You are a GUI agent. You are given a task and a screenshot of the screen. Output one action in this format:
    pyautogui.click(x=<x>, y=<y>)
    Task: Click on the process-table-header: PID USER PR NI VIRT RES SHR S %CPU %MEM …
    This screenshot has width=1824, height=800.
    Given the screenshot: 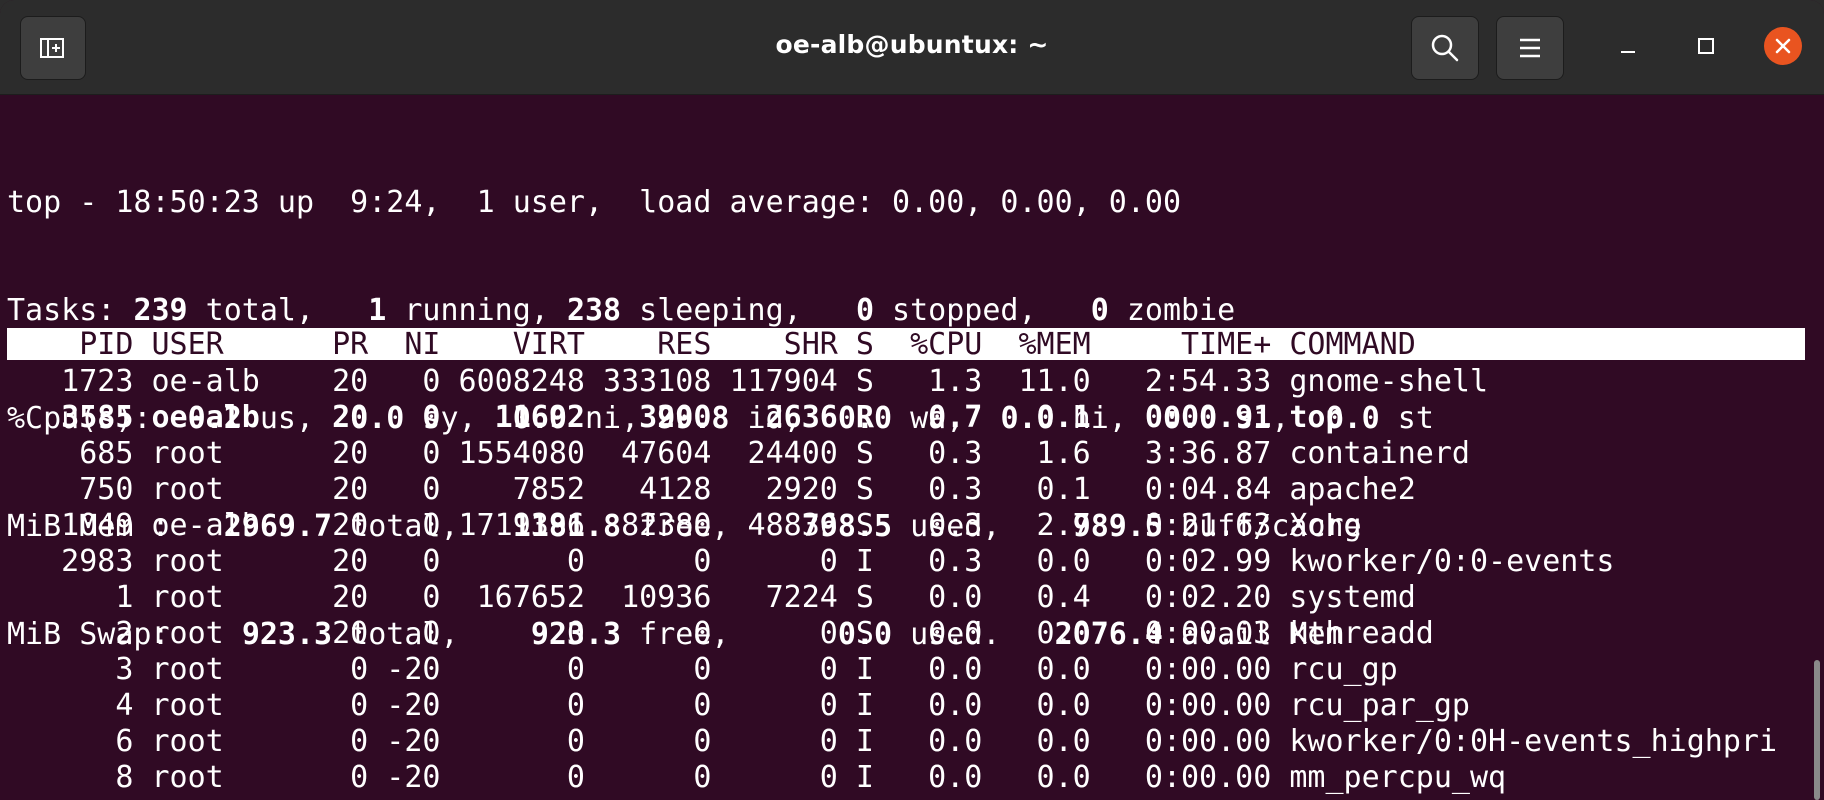 What is the action you would take?
    pyautogui.click(x=711, y=344)
    